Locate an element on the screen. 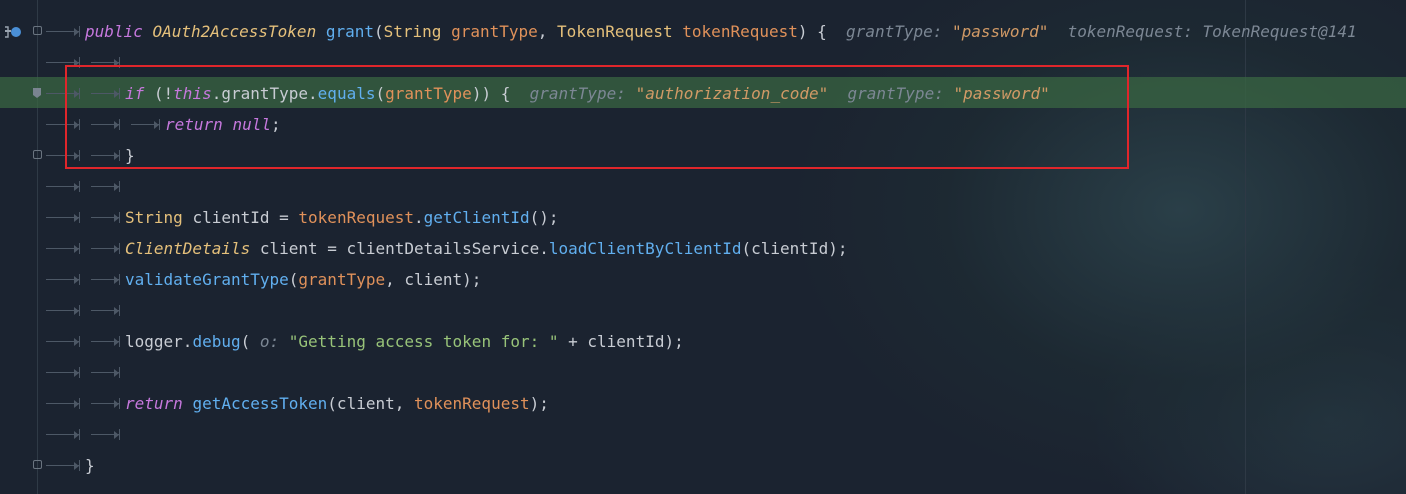 This screenshot has height=494, width=1406. inline-debug-hint: grantType: is located at coordinates (899, 31).